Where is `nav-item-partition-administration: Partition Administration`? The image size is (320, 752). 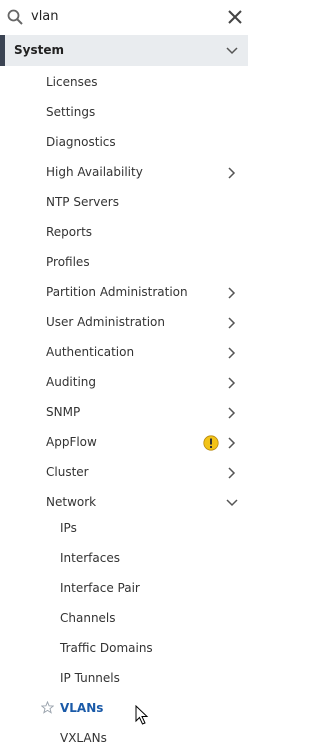 nav-item-partition-administration: Partition Administration is located at coordinates (124, 293).